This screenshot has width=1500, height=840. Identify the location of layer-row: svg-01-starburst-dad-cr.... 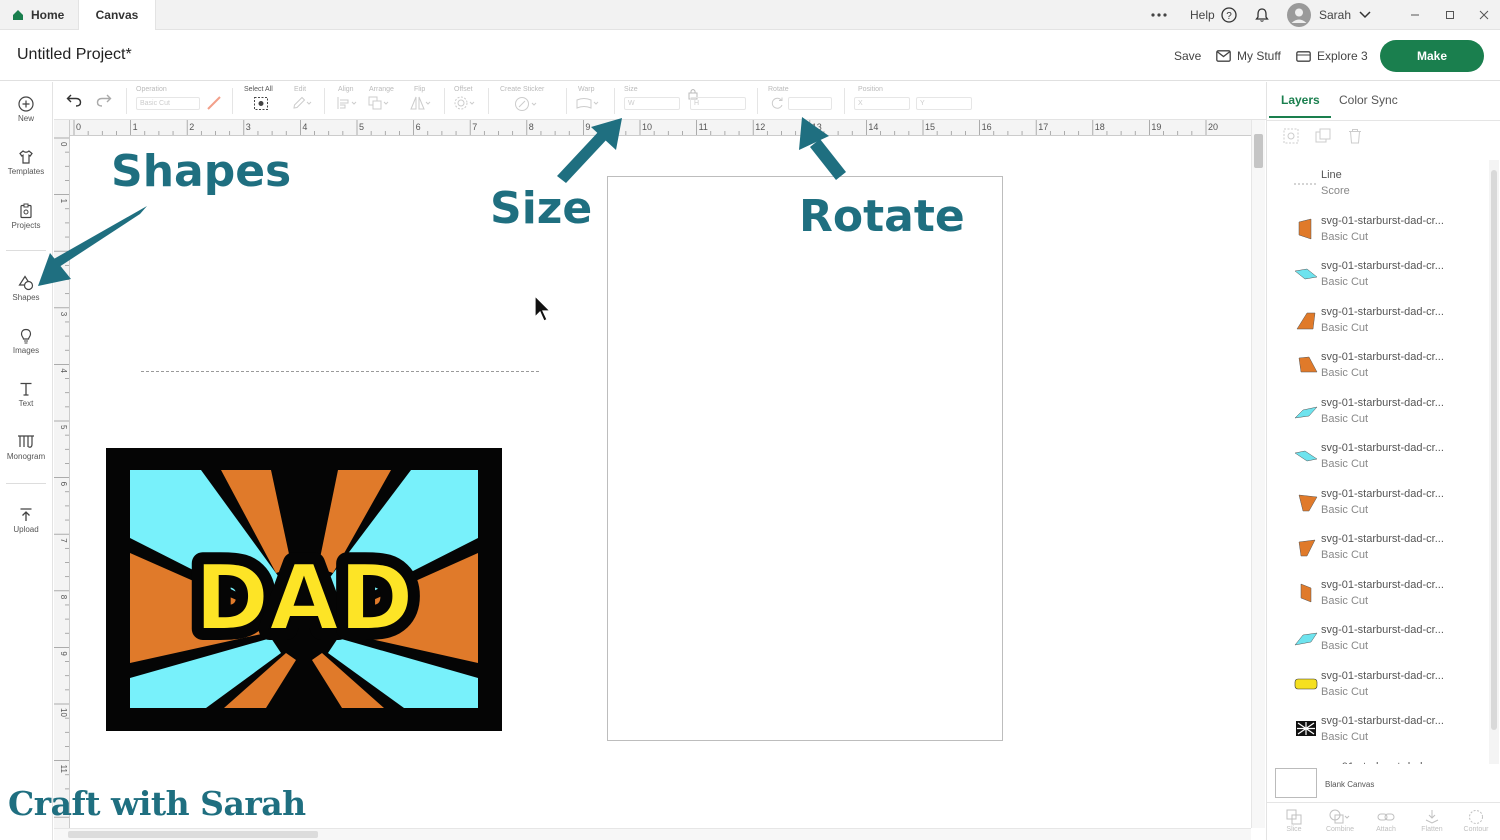
(1377, 758).